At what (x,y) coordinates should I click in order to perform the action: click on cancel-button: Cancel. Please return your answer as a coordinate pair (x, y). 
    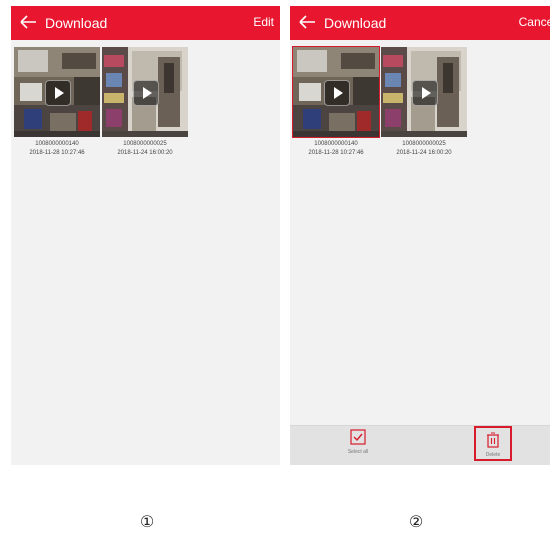
    Looking at the image, I should click on (534, 22).